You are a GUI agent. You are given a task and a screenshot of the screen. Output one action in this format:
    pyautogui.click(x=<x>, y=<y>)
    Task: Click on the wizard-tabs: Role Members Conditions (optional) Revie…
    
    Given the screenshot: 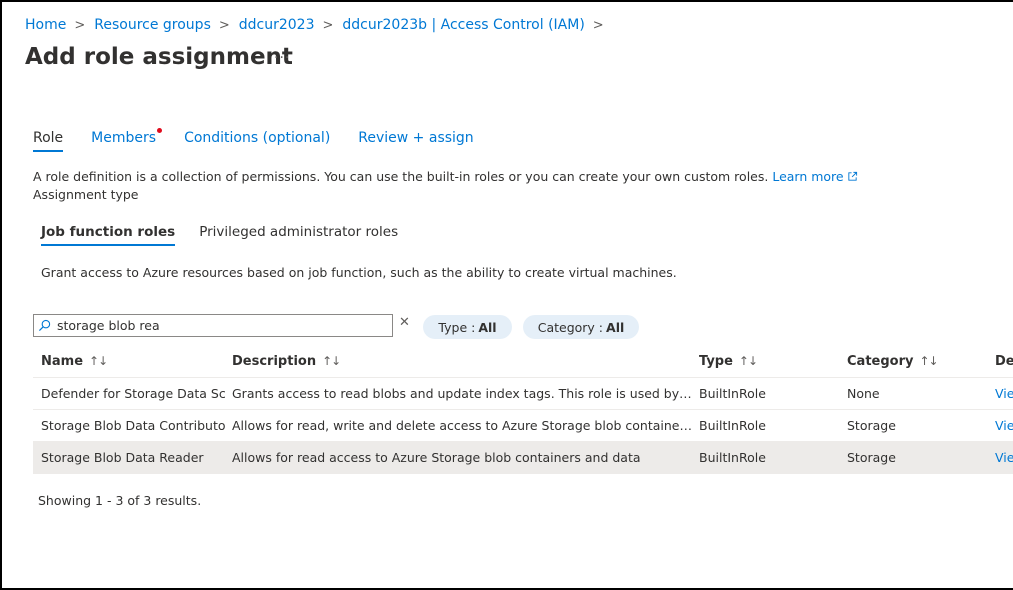 What is the action you would take?
    pyautogui.click(x=267, y=140)
    